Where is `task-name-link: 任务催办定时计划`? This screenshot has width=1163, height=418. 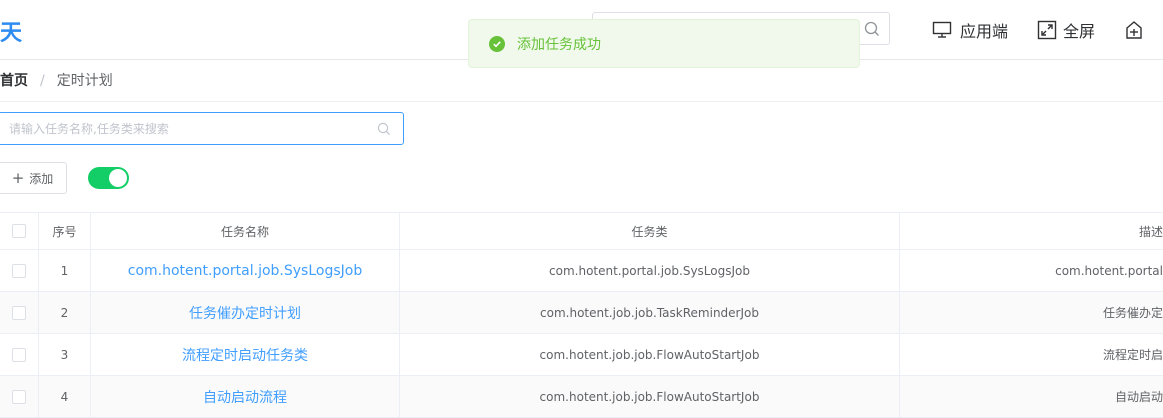 task-name-link: 任务催办定时计划 is located at coordinates (245, 313).